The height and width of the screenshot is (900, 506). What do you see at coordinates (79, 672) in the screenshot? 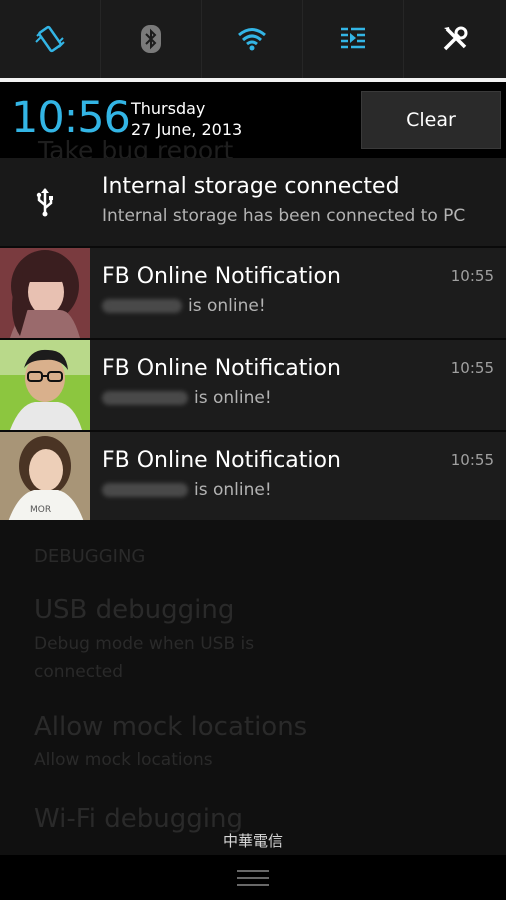
I see `ghost-usb-debugging-desc2: connected` at bounding box center [79, 672].